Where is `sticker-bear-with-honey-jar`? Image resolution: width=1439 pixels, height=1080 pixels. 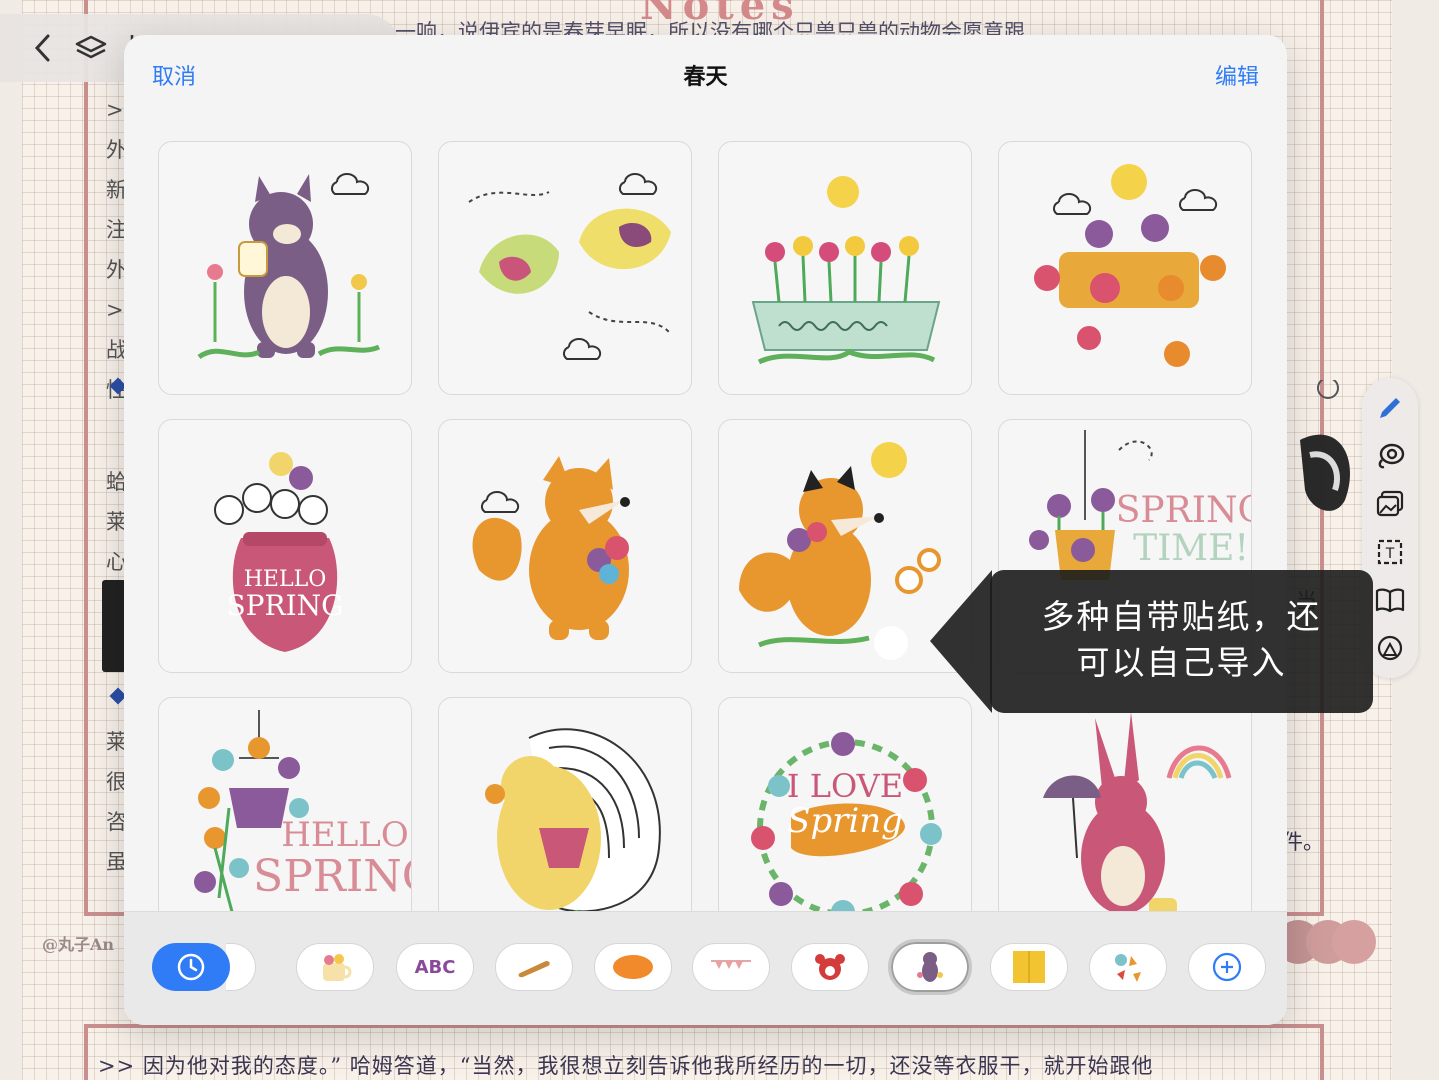 sticker-bear-with-honey-jar is located at coordinates (285, 268).